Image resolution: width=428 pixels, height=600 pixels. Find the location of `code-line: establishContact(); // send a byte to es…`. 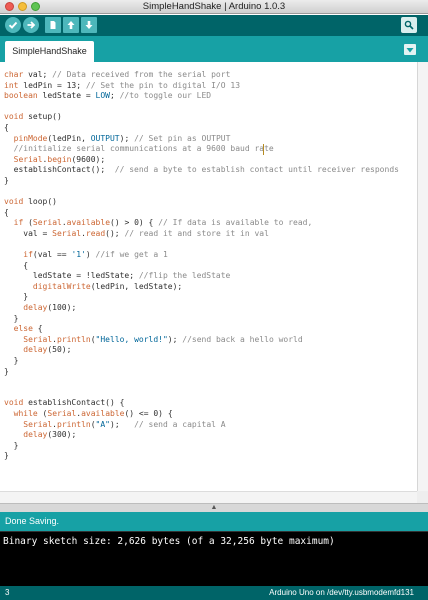

code-line: establishContact(); // send a byte to es… is located at coordinates (201, 170).